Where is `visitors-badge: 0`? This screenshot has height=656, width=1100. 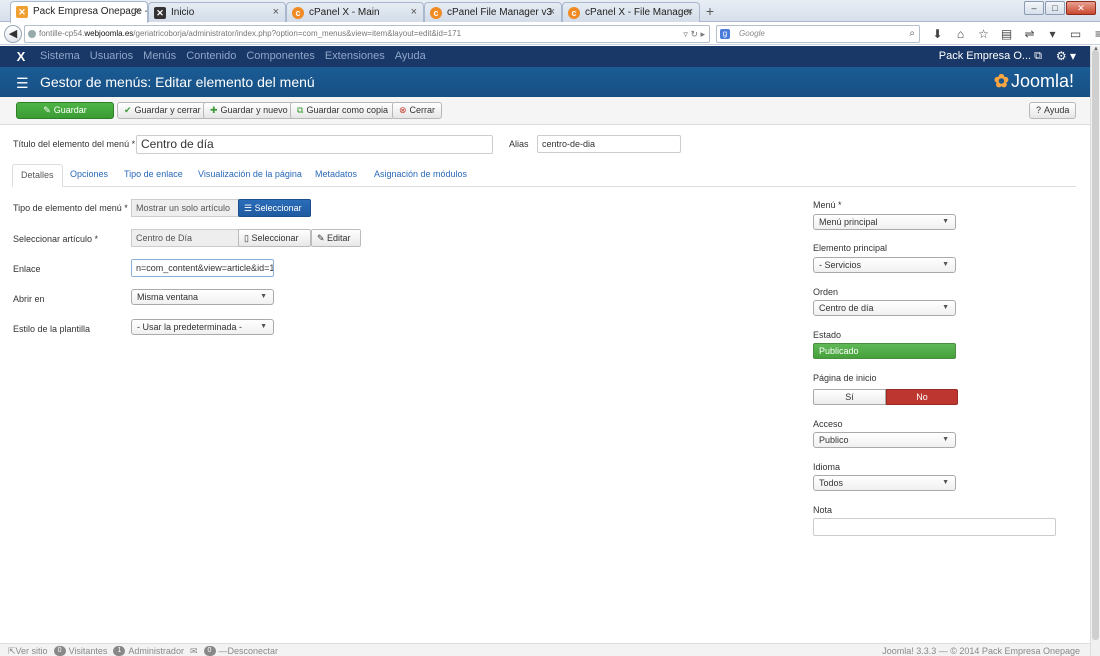
visitors-badge: 0 is located at coordinates (59, 651).